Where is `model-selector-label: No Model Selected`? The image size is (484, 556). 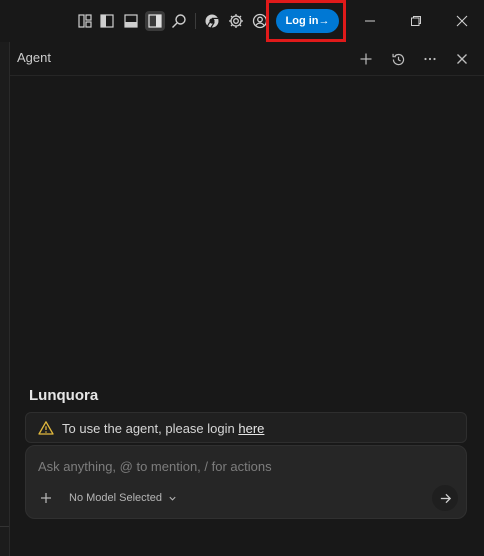
model-selector-label: No Model Selected is located at coordinates (115, 498).